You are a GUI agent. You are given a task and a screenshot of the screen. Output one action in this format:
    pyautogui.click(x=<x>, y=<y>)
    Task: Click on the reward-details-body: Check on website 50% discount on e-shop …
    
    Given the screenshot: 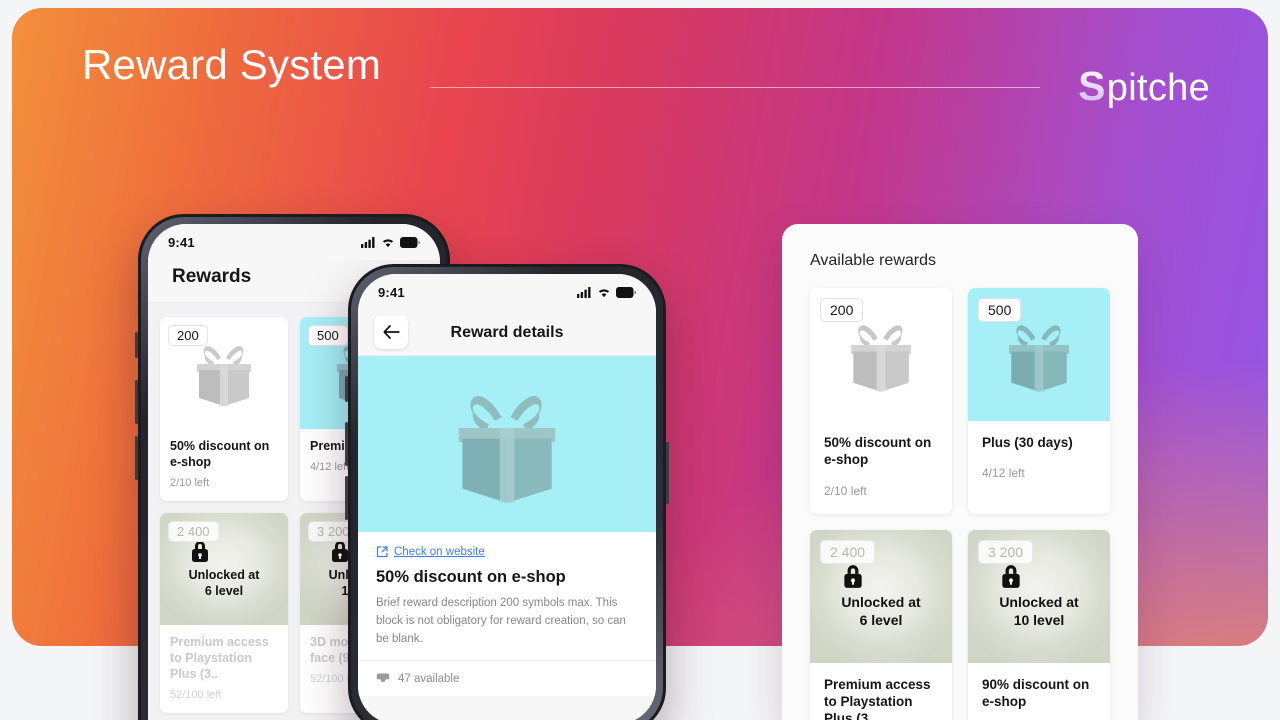 What is the action you would take?
    pyautogui.click(x=507, y=596)
    